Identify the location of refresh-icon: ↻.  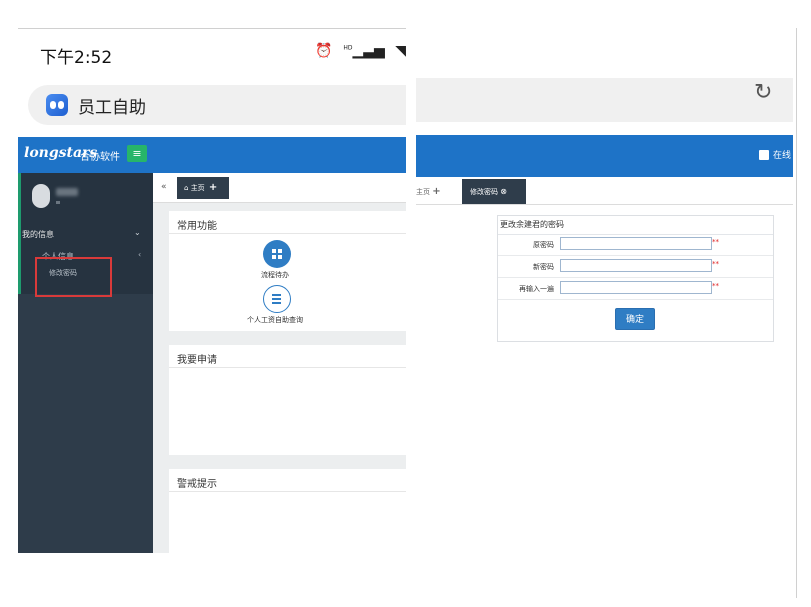
(763, 92).